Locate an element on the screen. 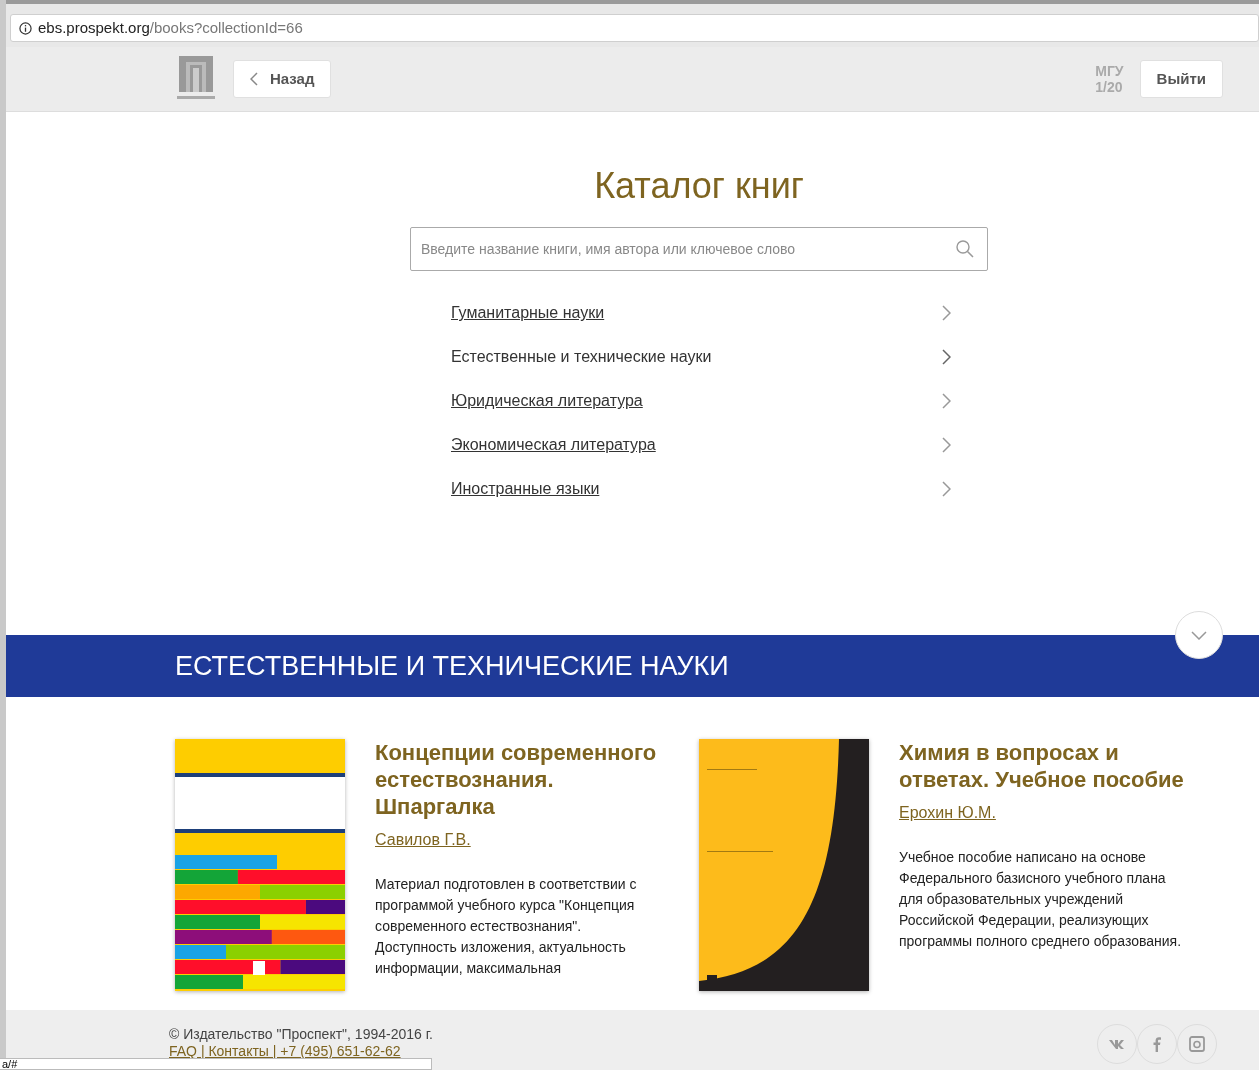 This screenshot has height=1070, width=1259. book-title: Химия в вопросах и ответах. Учебное пособие is located at coordinates (1044, 766).